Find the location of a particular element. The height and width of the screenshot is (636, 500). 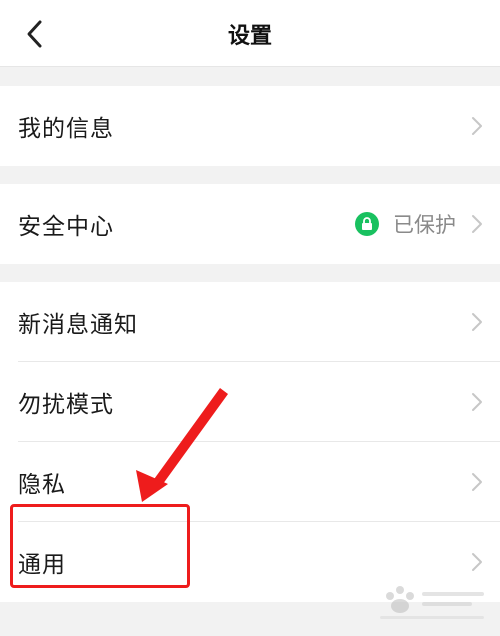

page-title: 设置 is located at coordinates (249, 36).